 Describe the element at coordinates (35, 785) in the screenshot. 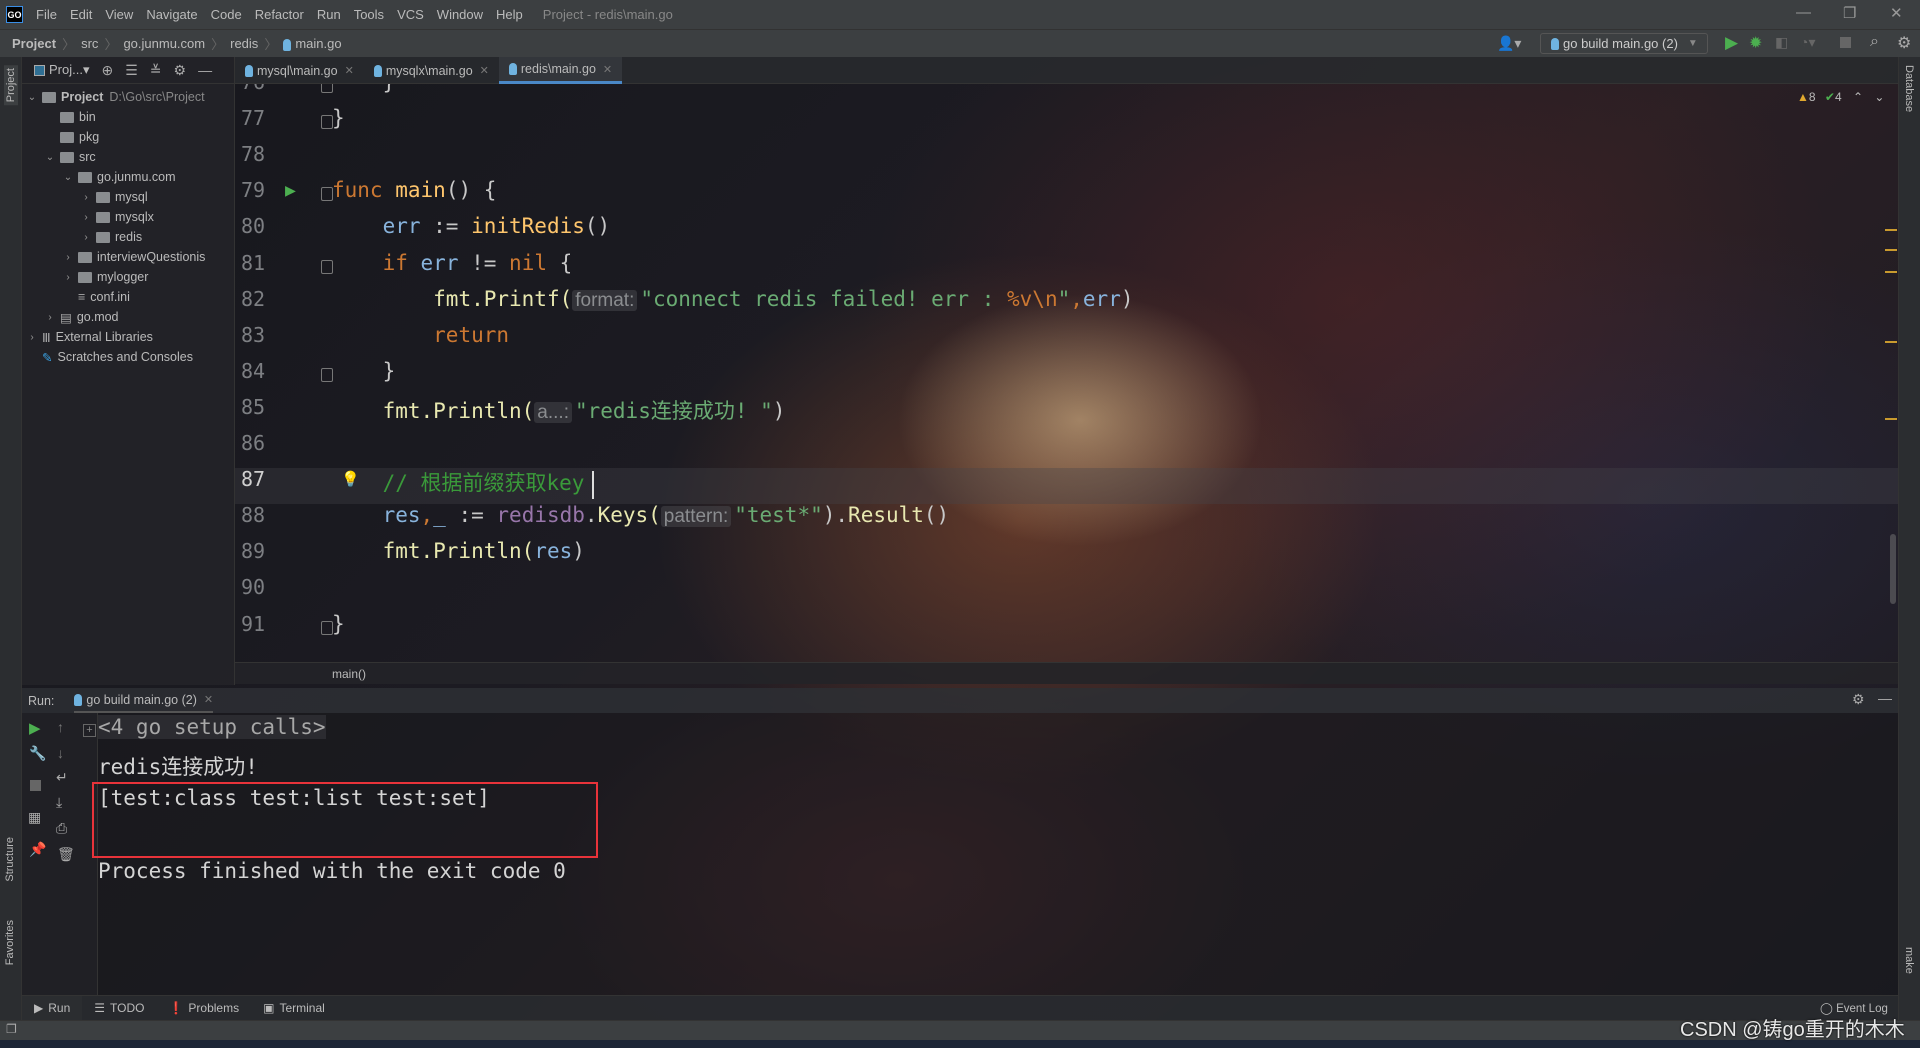

I see `stop-icon` at that location.